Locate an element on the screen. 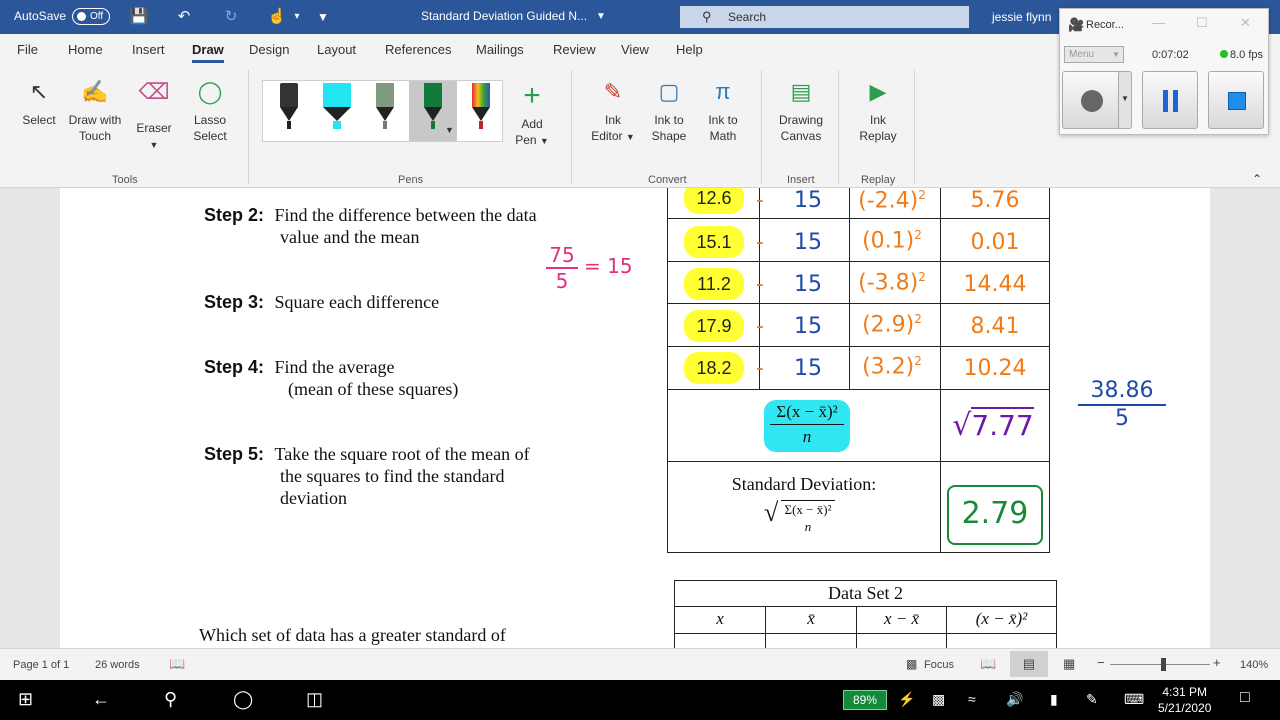 The image size is (1280, 720). highlighter-cyan is located at coordinates (337, 111).